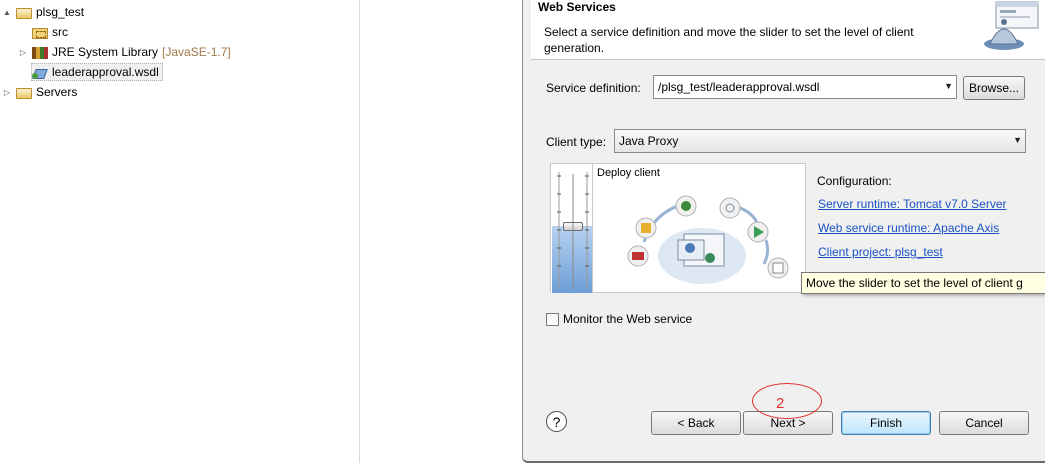 The image size is (1045, 463). Describe the element at coordinates (854, 181) in the screenshot. I see `configuration-label: Configuration:` at that location.